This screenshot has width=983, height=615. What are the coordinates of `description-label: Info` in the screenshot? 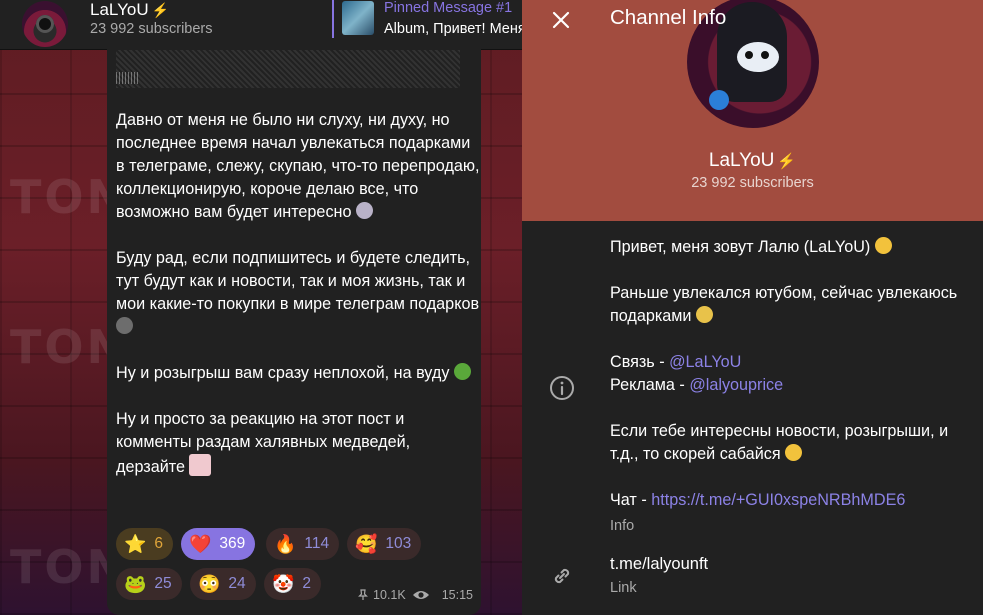 It's located at (622, 526).